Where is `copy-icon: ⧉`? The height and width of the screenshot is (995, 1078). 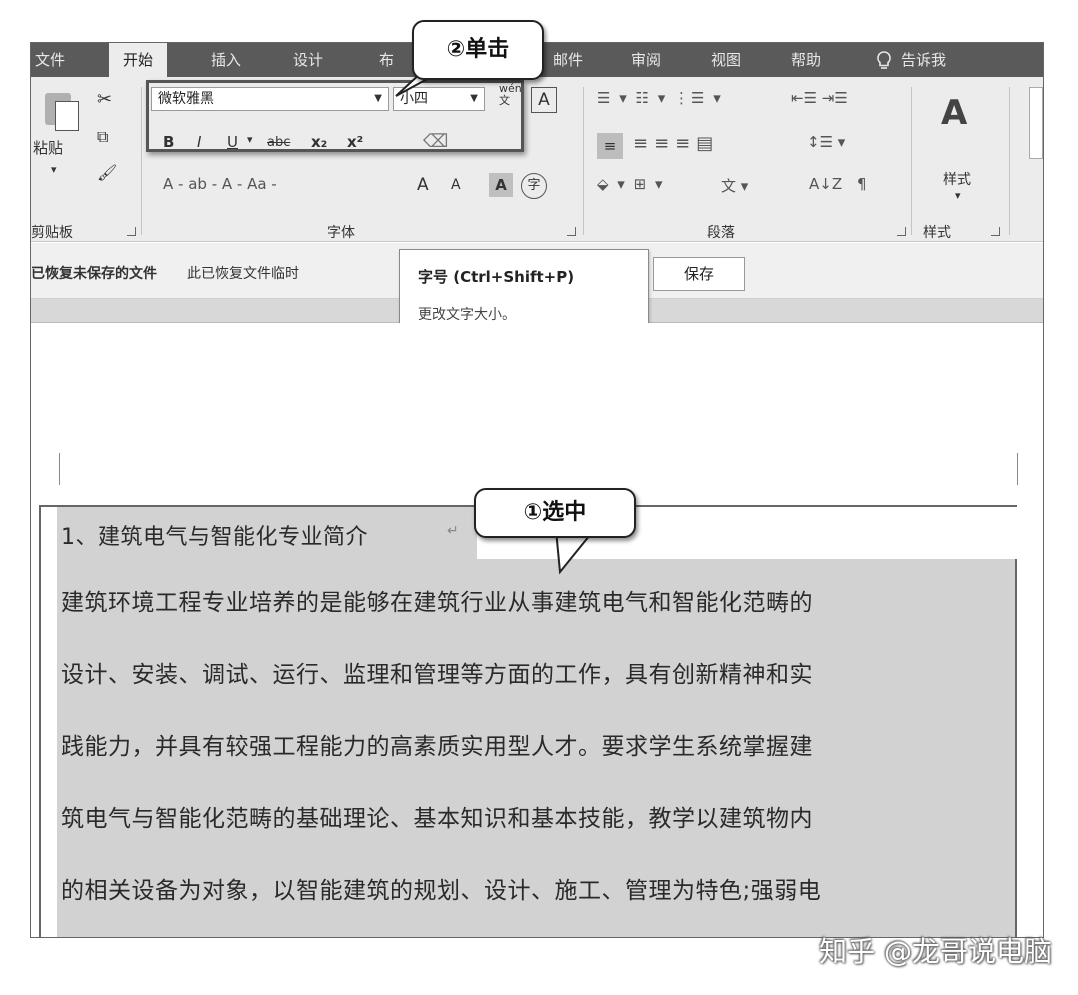 copy-icon: ⧉ is located at coordinates (102, 137).